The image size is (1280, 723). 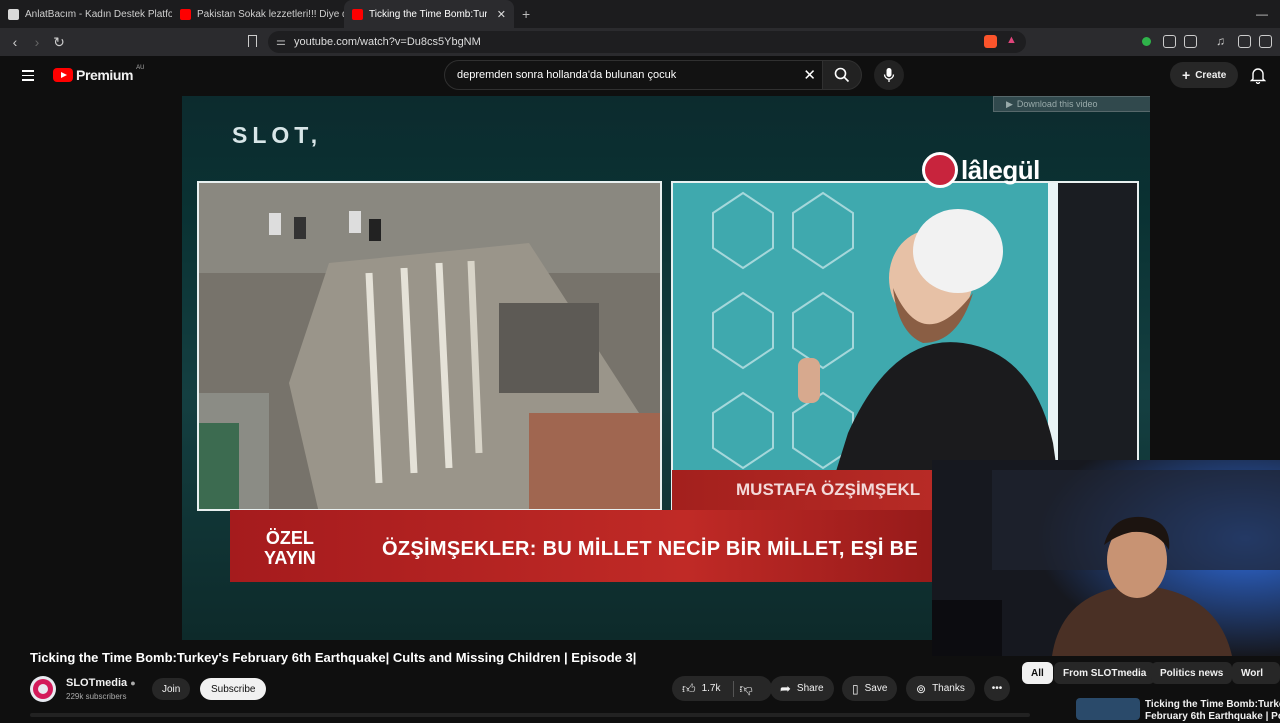 What do you see at coordinates (746, 689) in the screenshot?
I see `thumbs-down-icon: 👎︎` at bounding box center [746, 689].